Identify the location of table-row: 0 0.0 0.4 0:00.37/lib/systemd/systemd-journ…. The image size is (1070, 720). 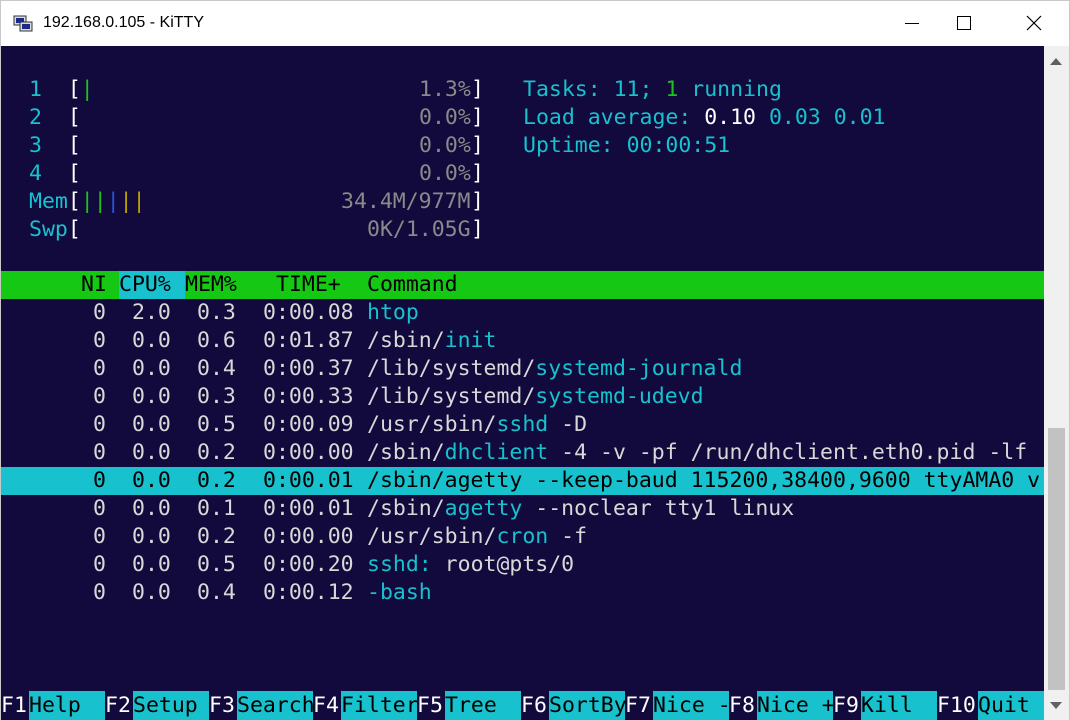
(522, 369).